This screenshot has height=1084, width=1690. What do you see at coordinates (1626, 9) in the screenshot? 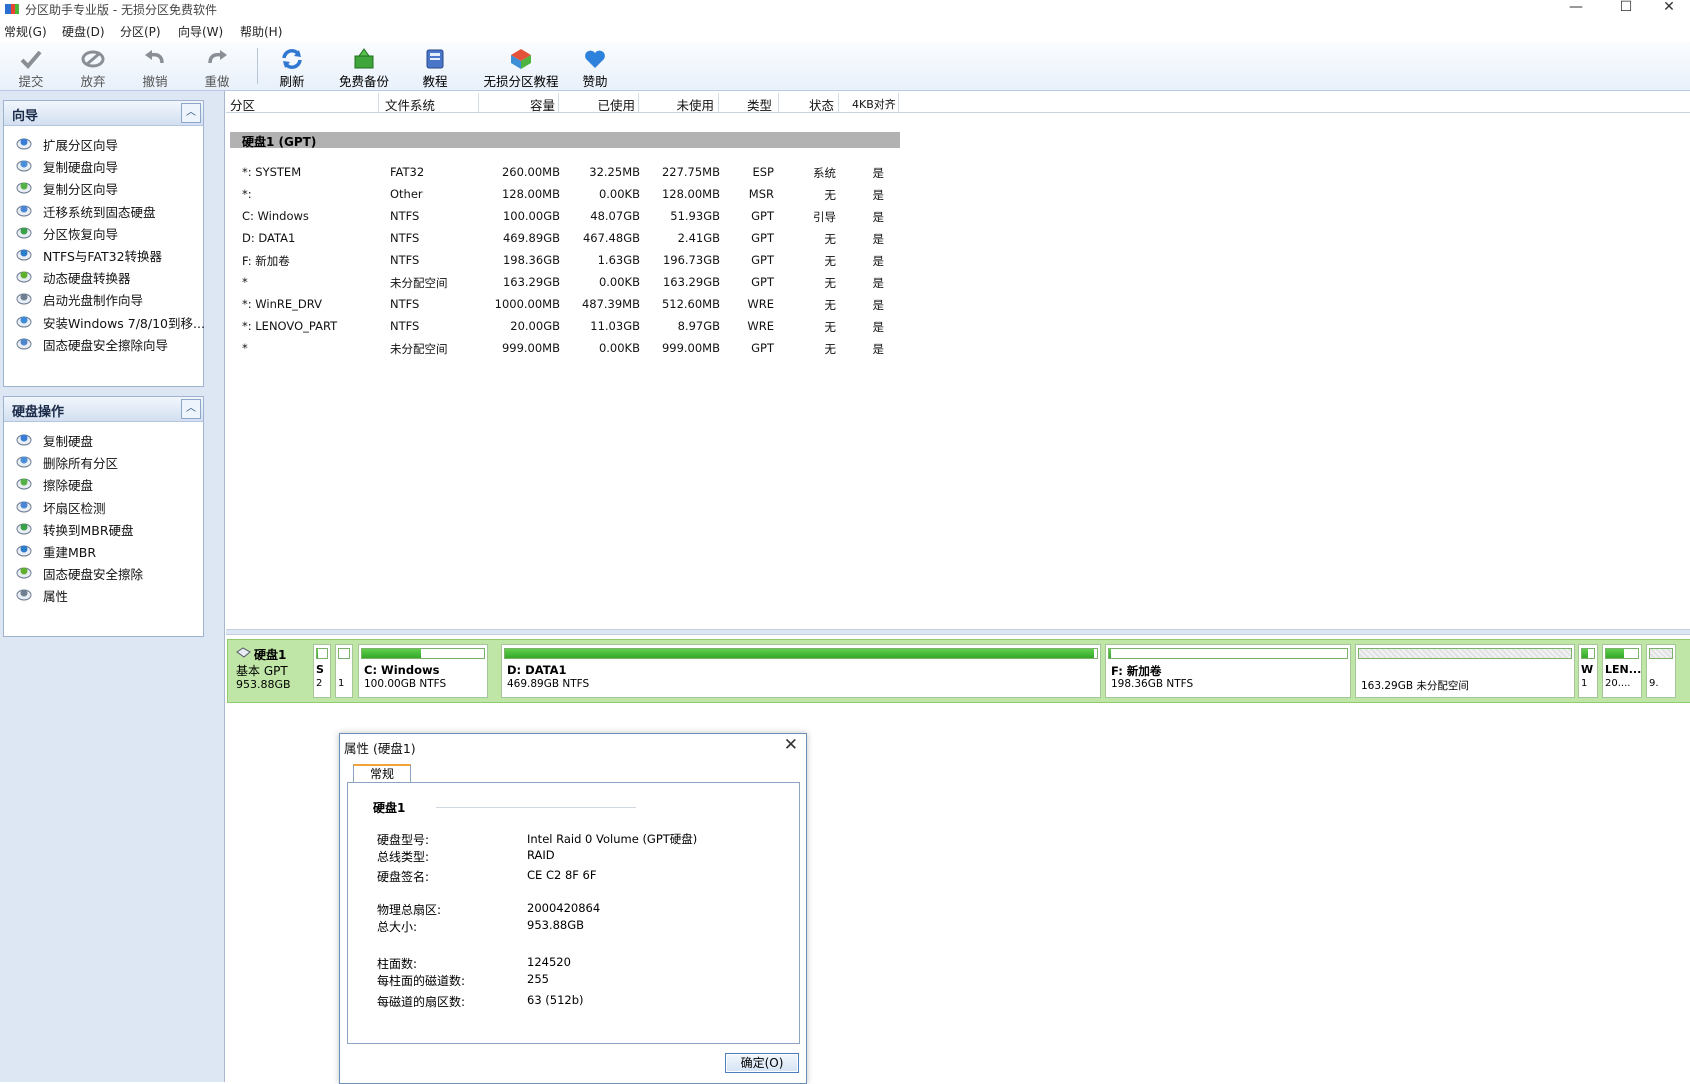
I see `maximize-button: ☐` at bounding box center [1626, 9].